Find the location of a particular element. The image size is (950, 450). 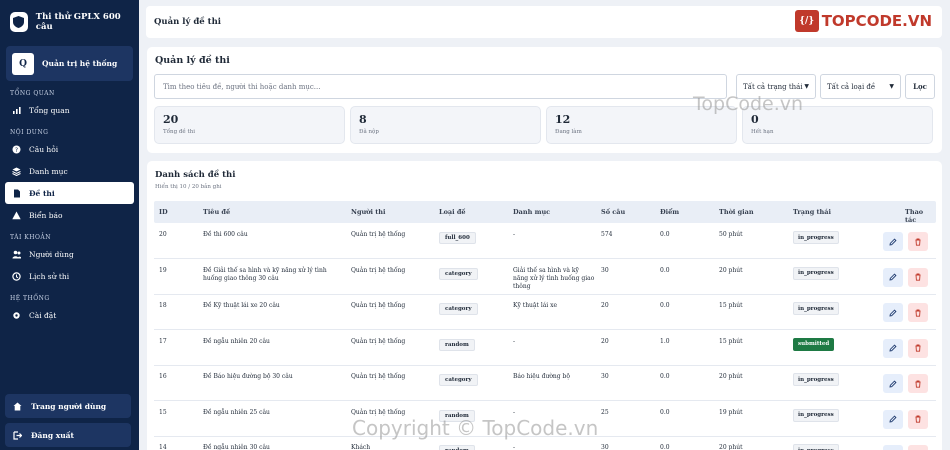

gear-icon is located at coordinates (16, 315).